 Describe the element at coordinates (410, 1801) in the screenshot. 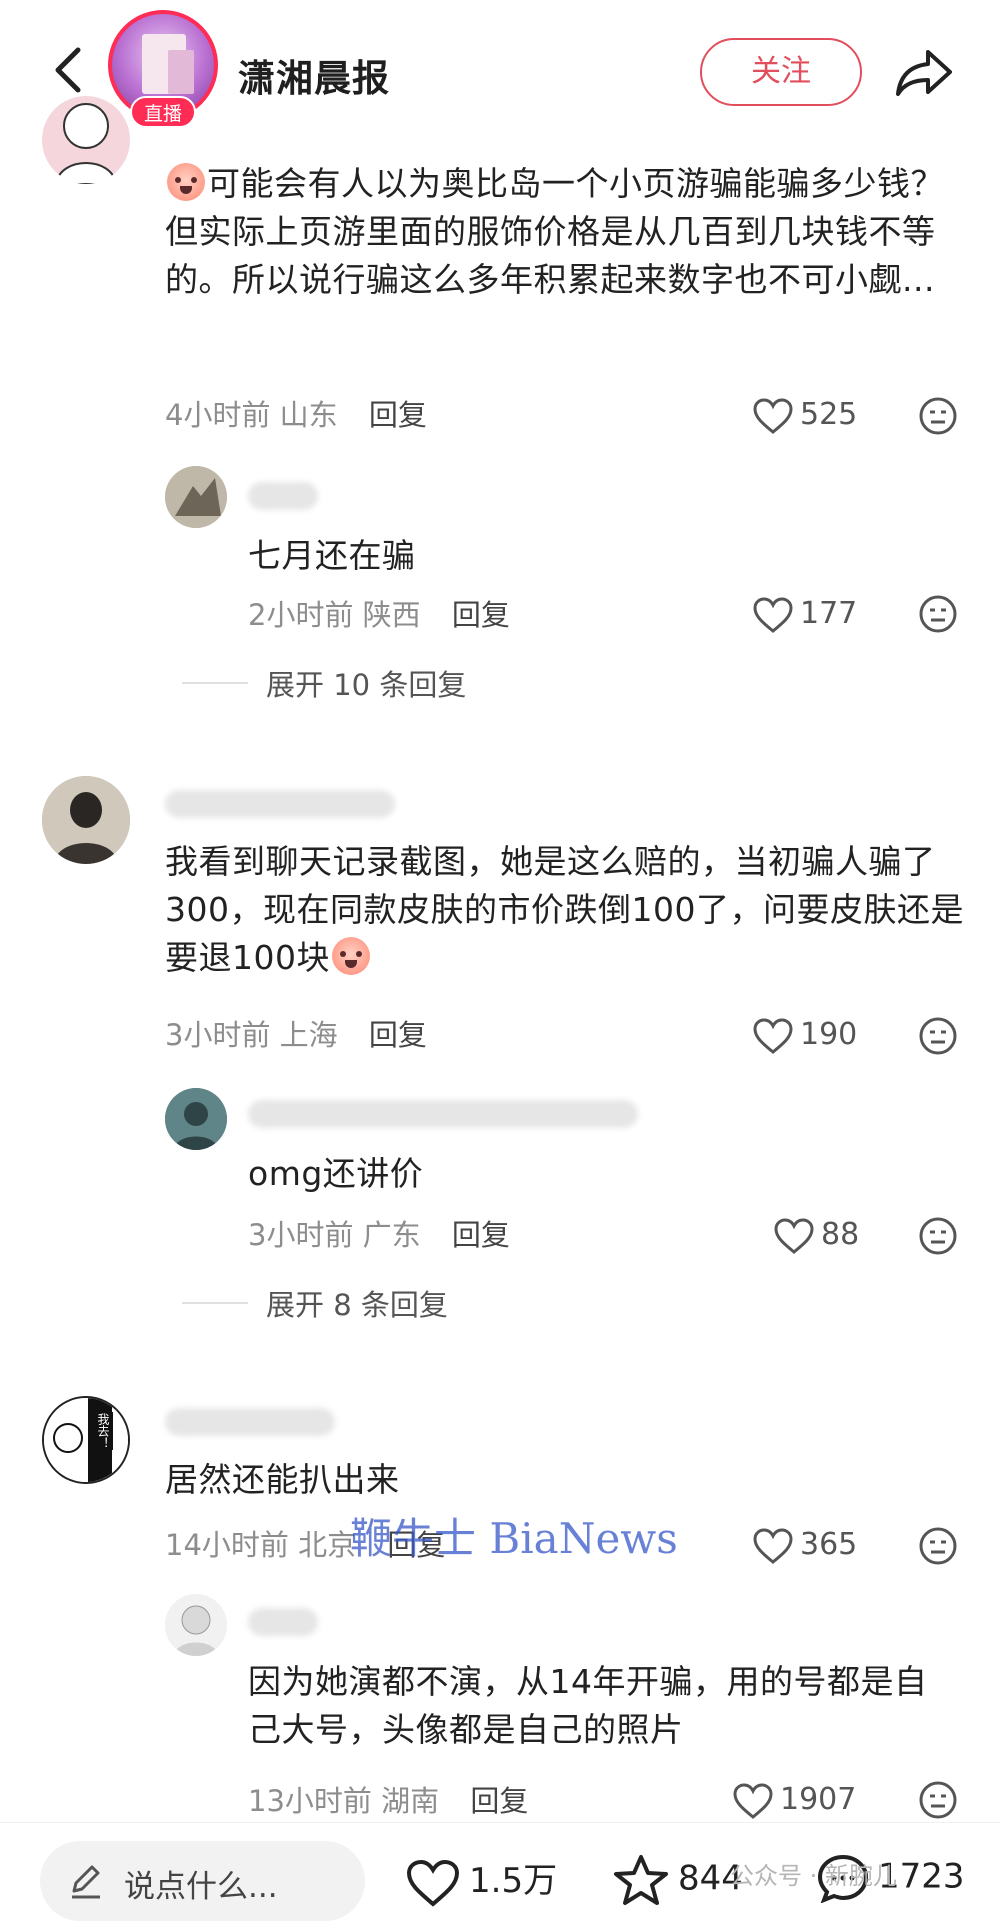

I see `reply-location: 湖南` at that location.